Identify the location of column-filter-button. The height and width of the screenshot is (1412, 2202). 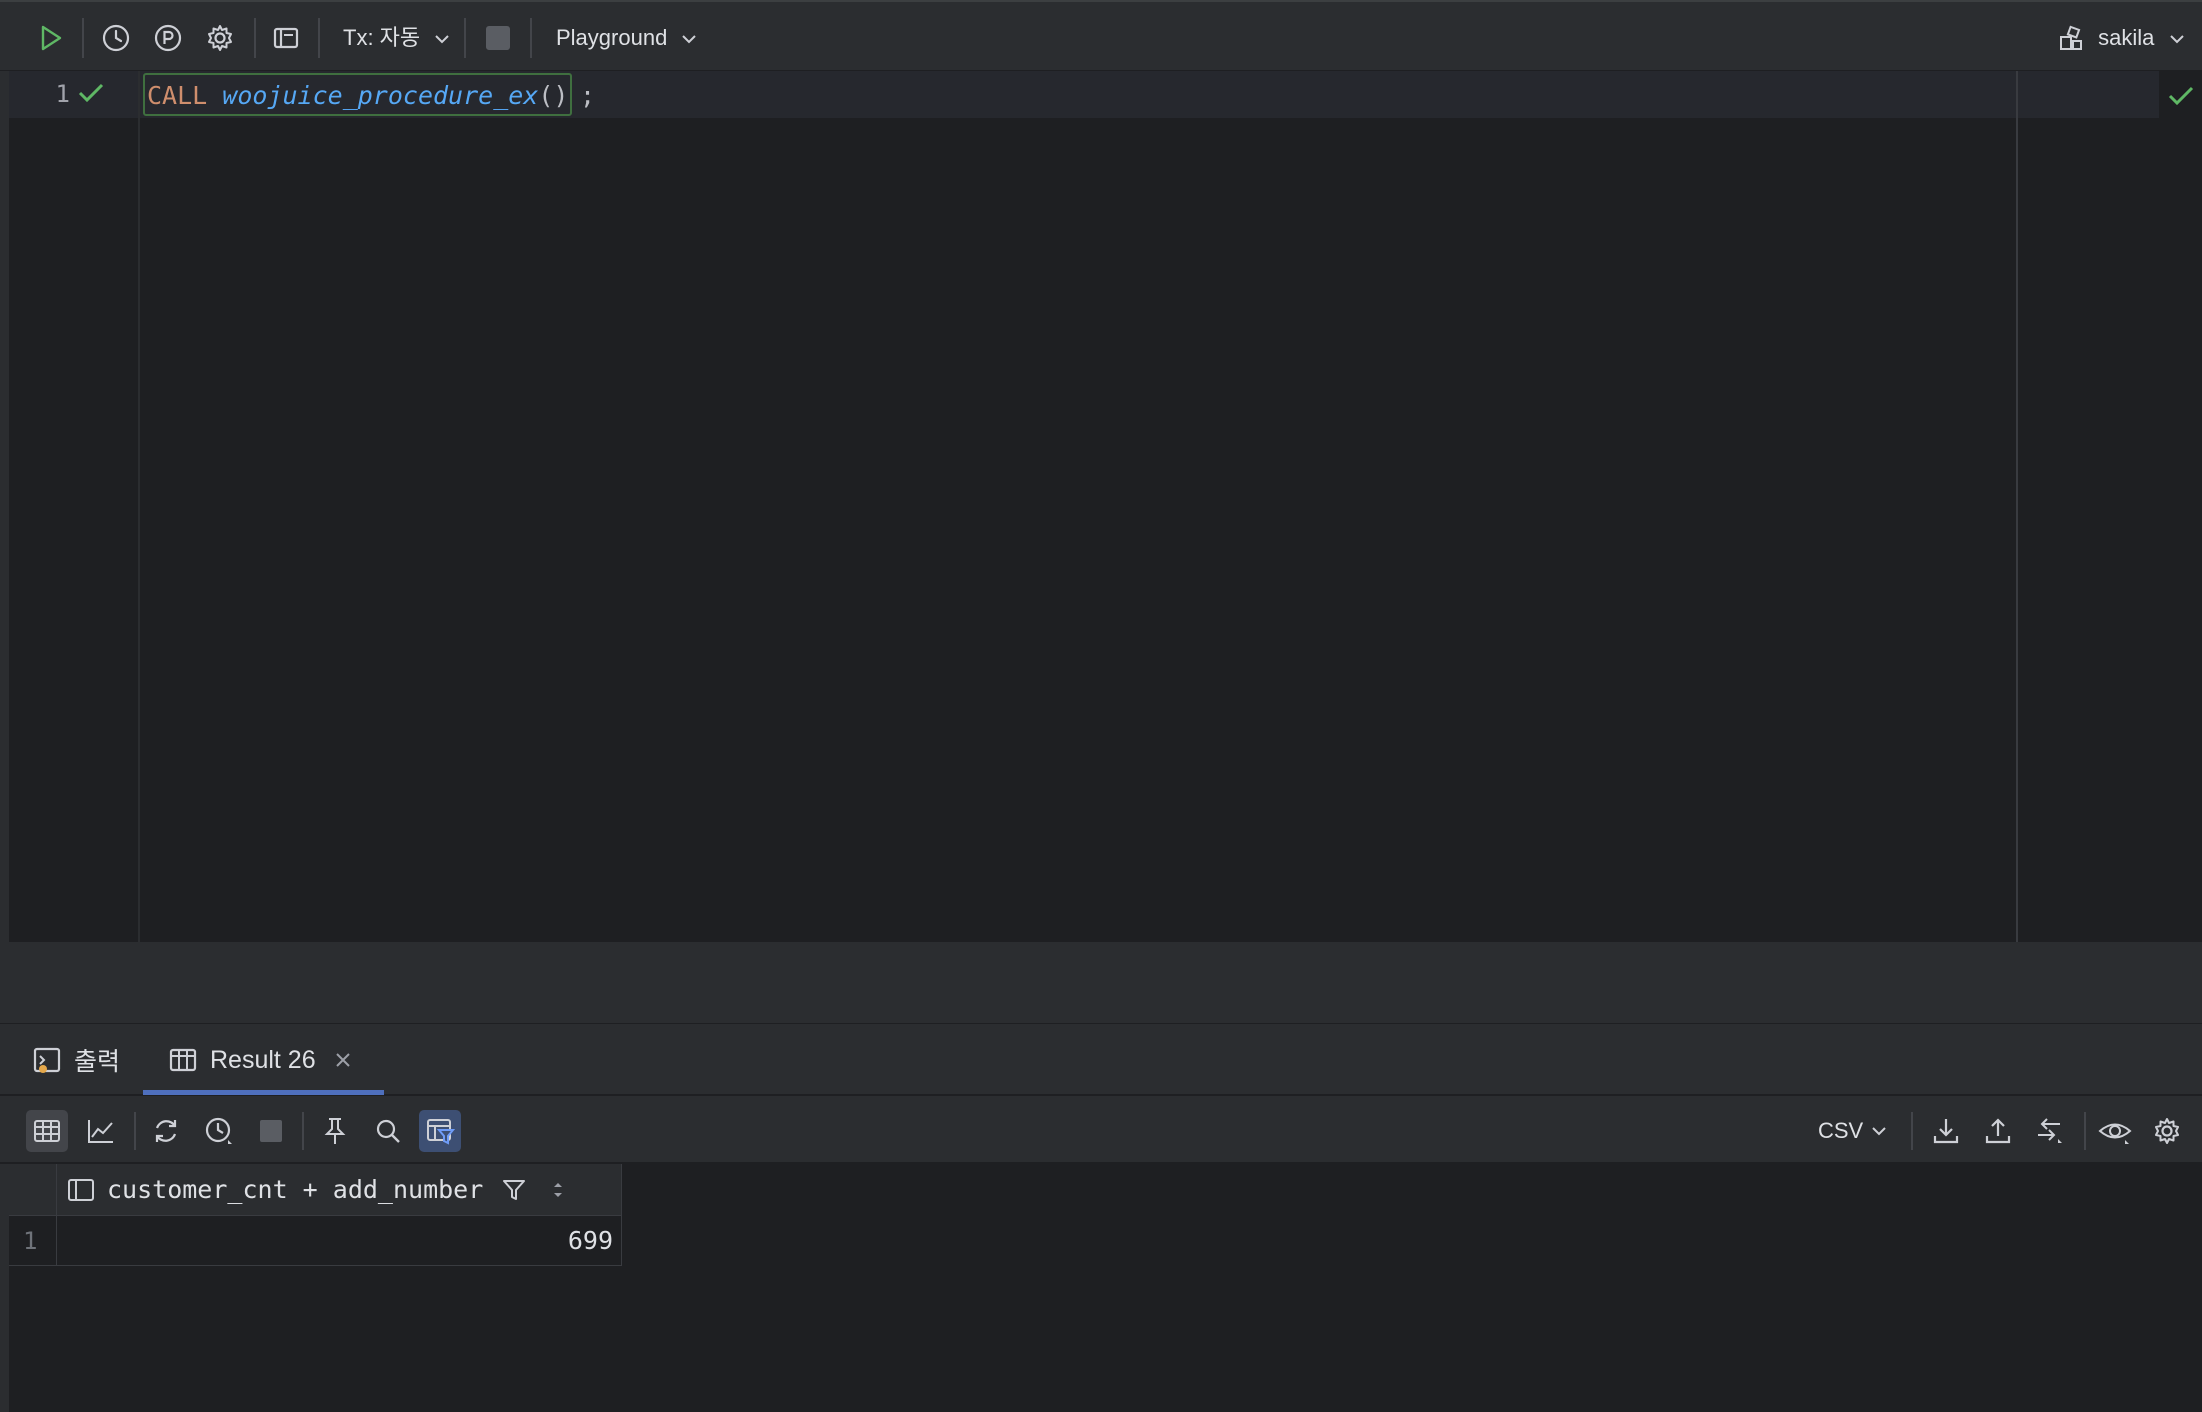
(514, 1190).